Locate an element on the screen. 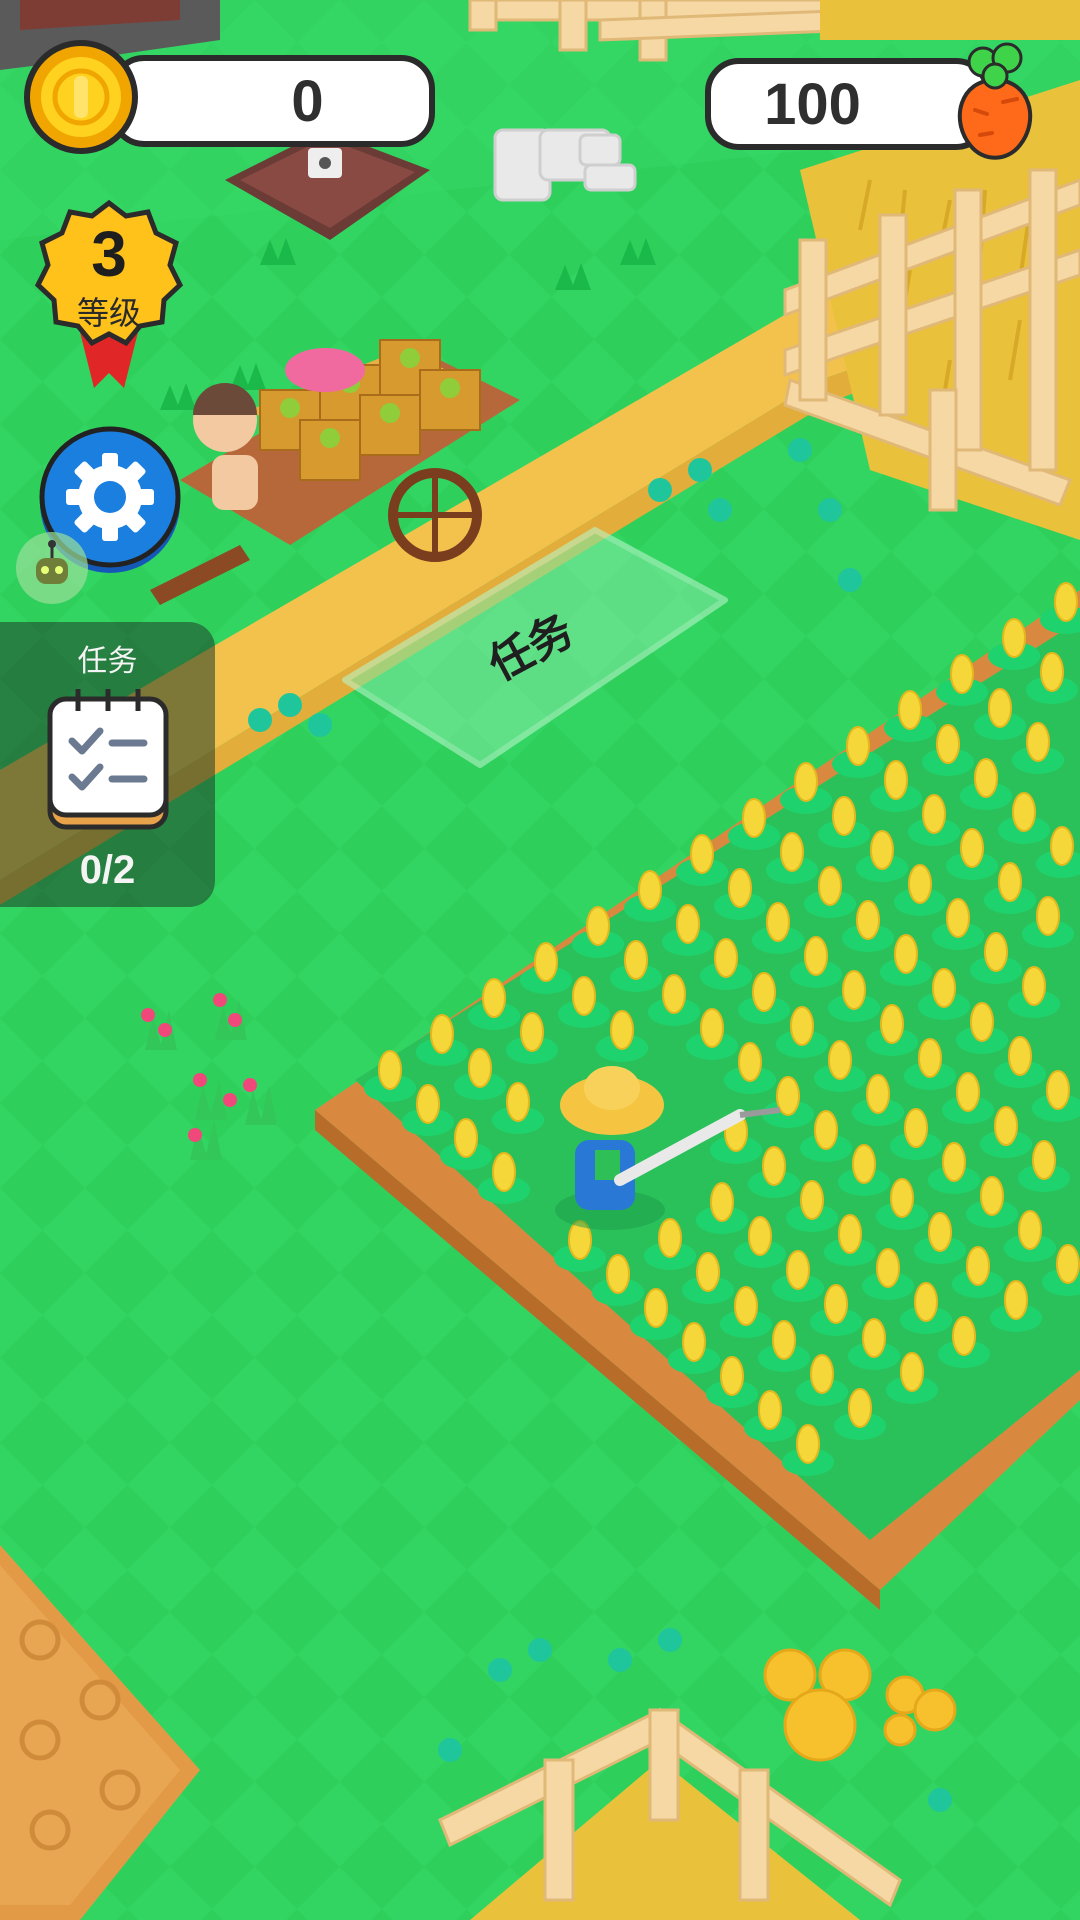 Image resolution: width=1080 pixels, height=1920 pixels. coin-icon is located at coordinates (81, 97).